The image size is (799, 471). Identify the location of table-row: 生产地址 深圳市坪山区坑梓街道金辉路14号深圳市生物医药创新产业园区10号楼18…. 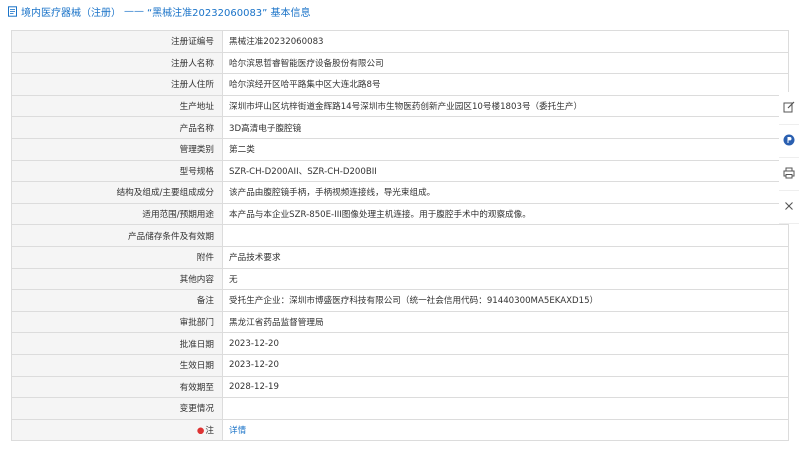
(400, 106).